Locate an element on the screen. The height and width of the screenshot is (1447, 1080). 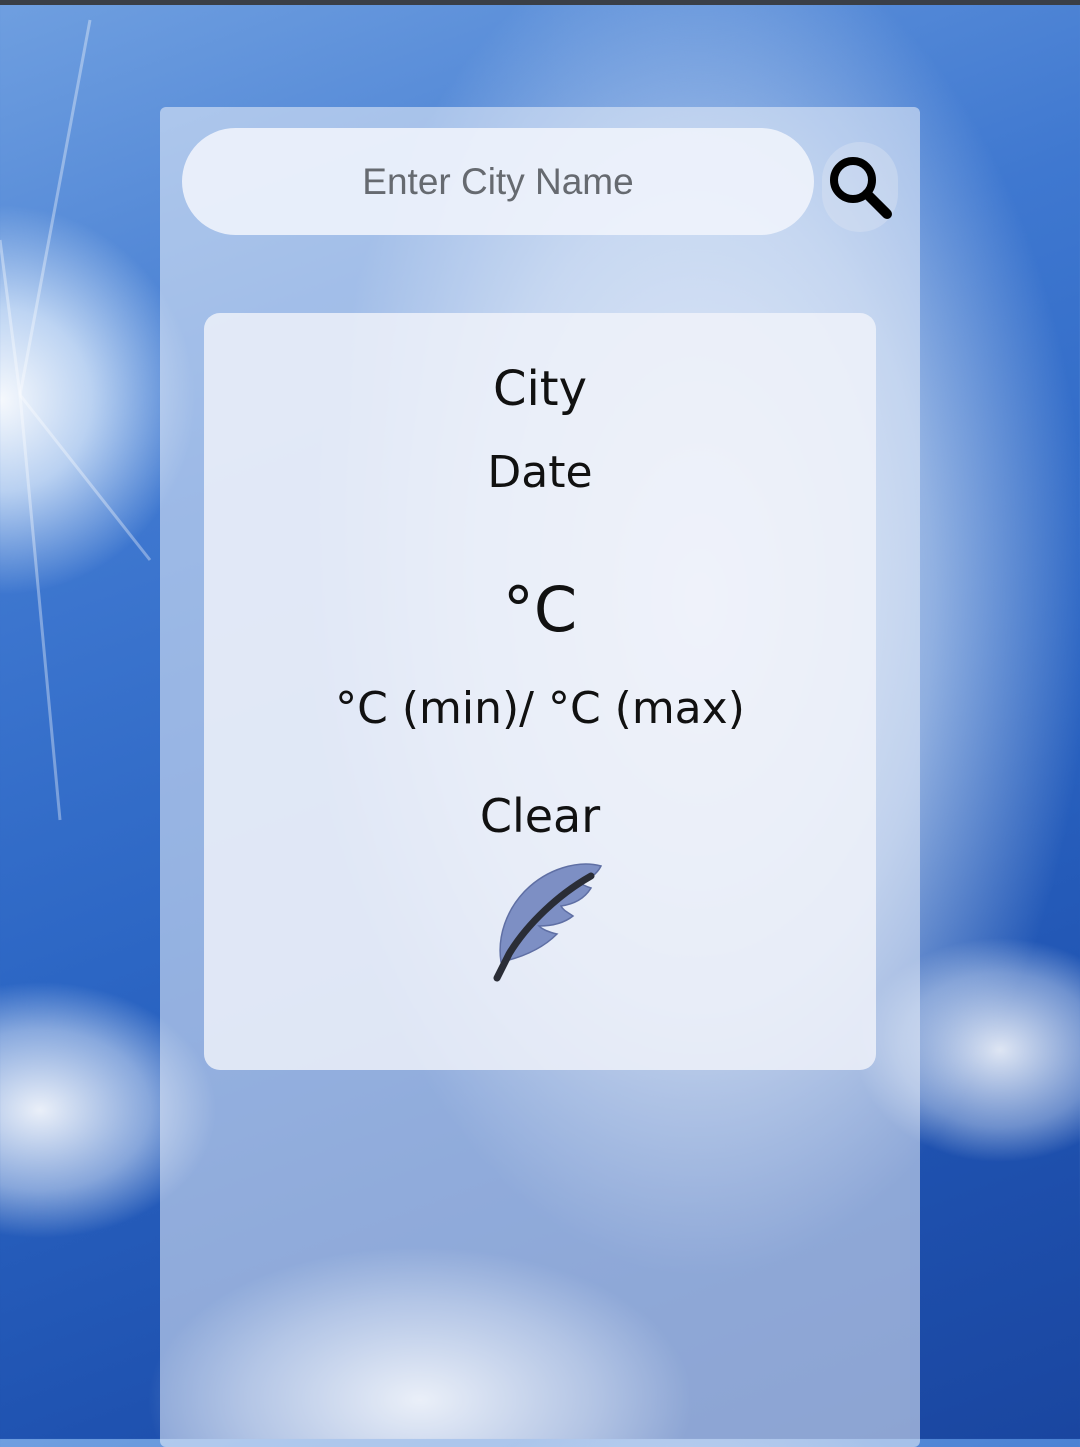
city-search-input is located at coordinates (498, 181).